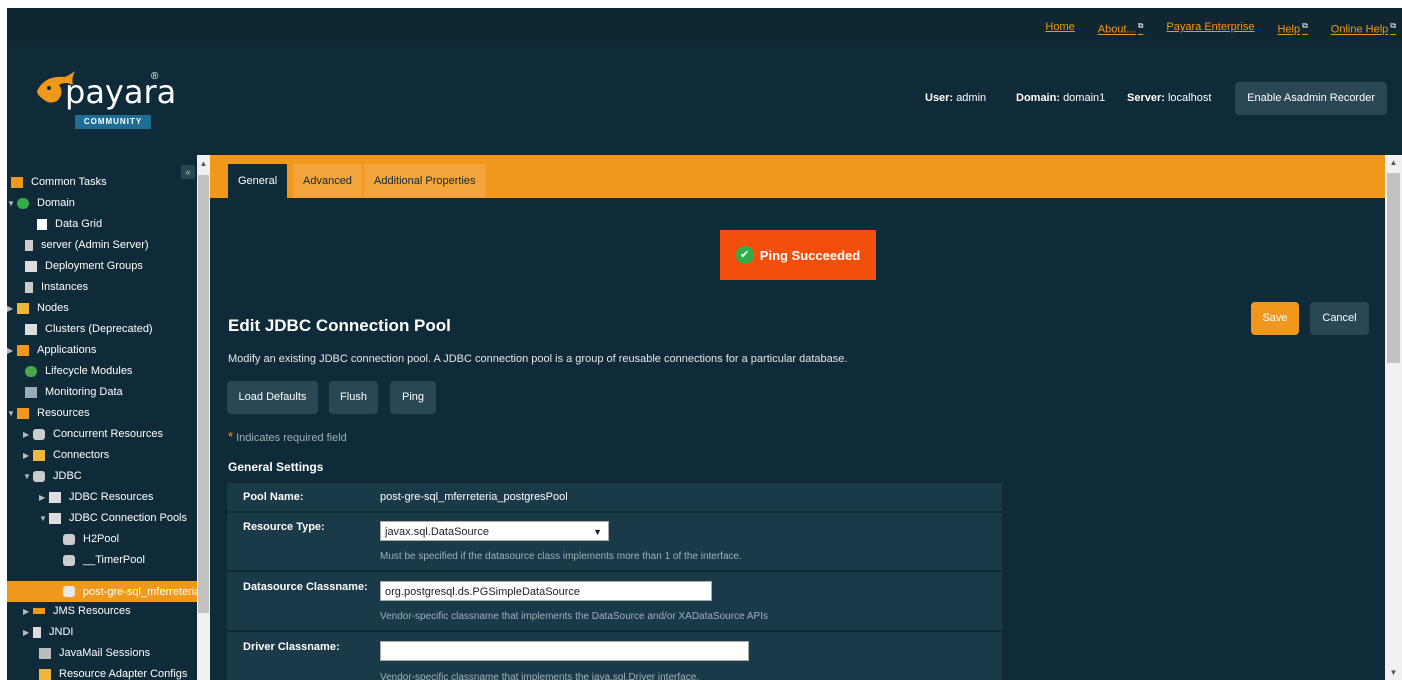 This screenshot has width=1402, height=680. I want to click on flush-button: Flush, so click(353, 397).